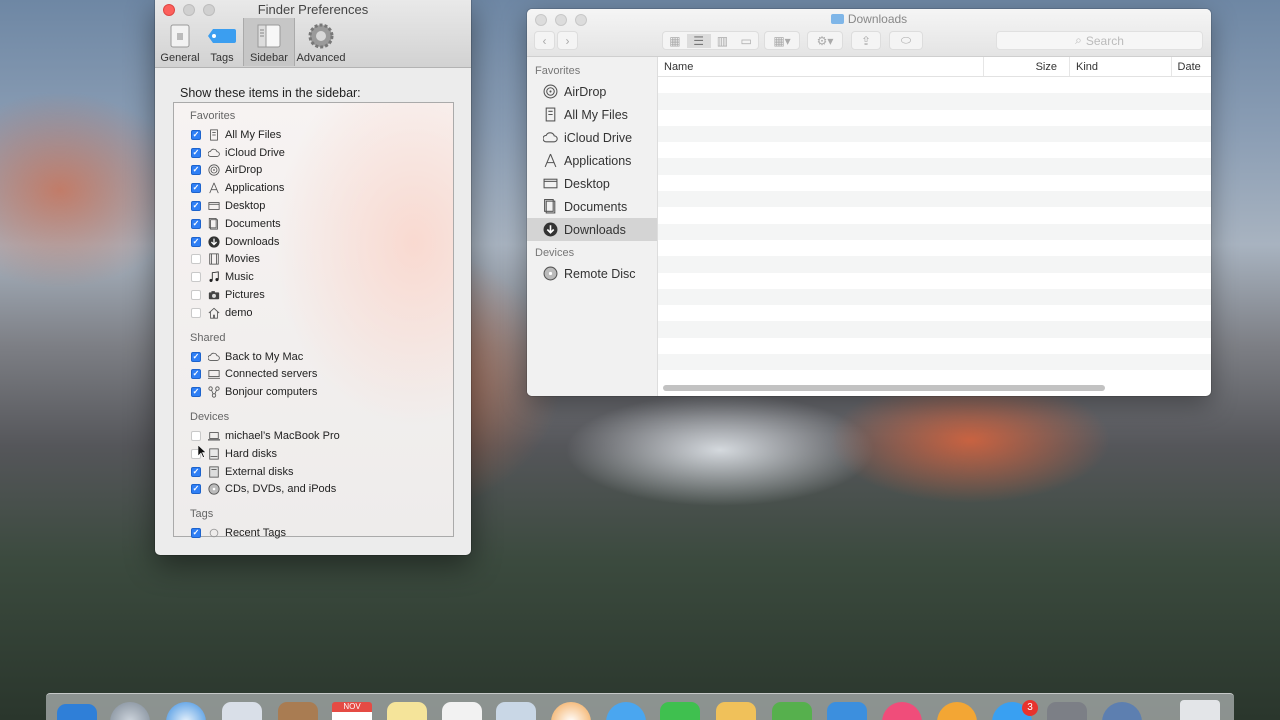 The width and height of the screenshot is (1280, 720). I want to click on sidebar-option-connected-servers: Connected servers, so click(313, 375).